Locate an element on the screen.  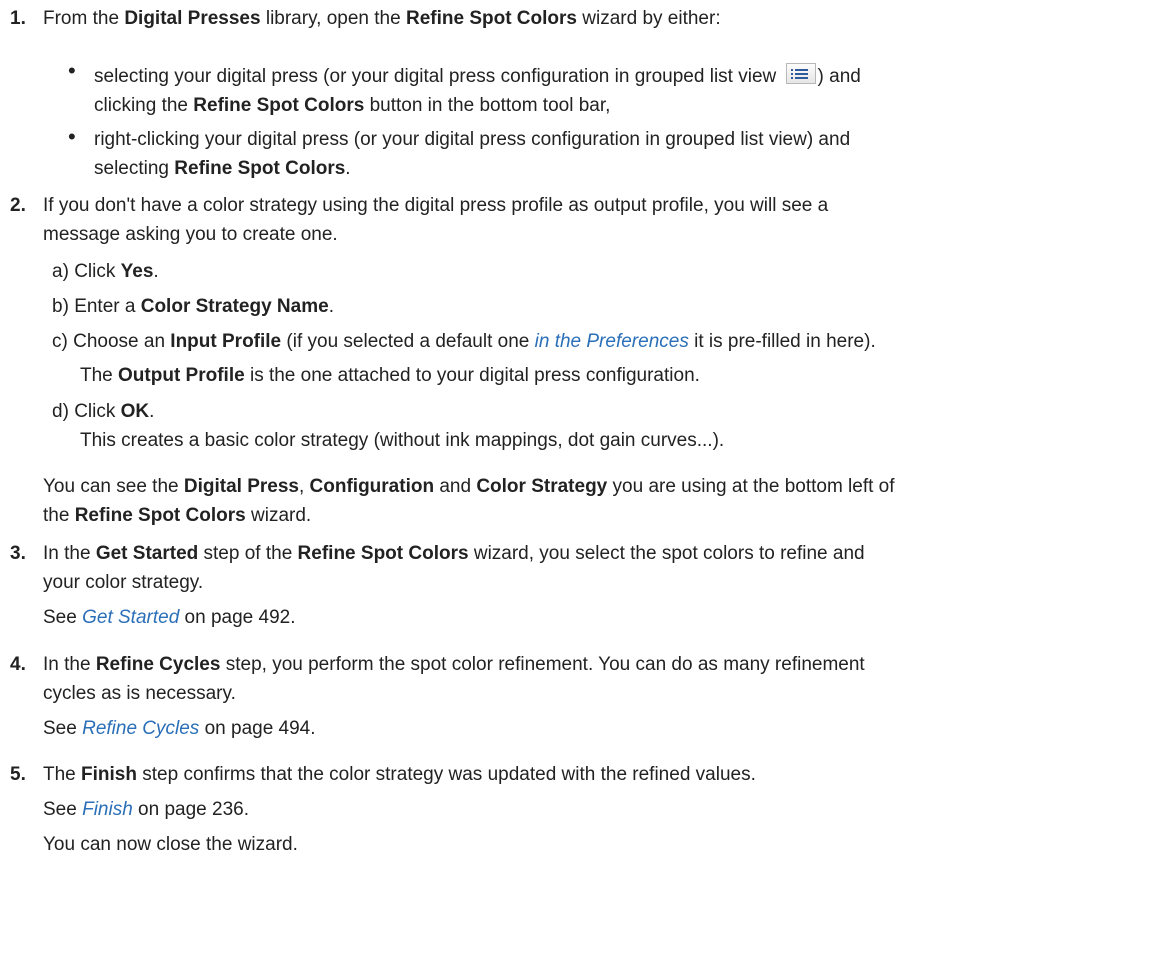
step-number: 5. is located at coordinates (18, 774).